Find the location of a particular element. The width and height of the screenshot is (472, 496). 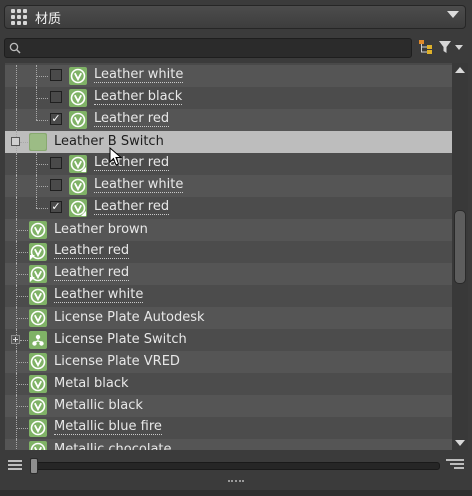

tree-item-label: Metallic black is located at coordinates (98, 405).